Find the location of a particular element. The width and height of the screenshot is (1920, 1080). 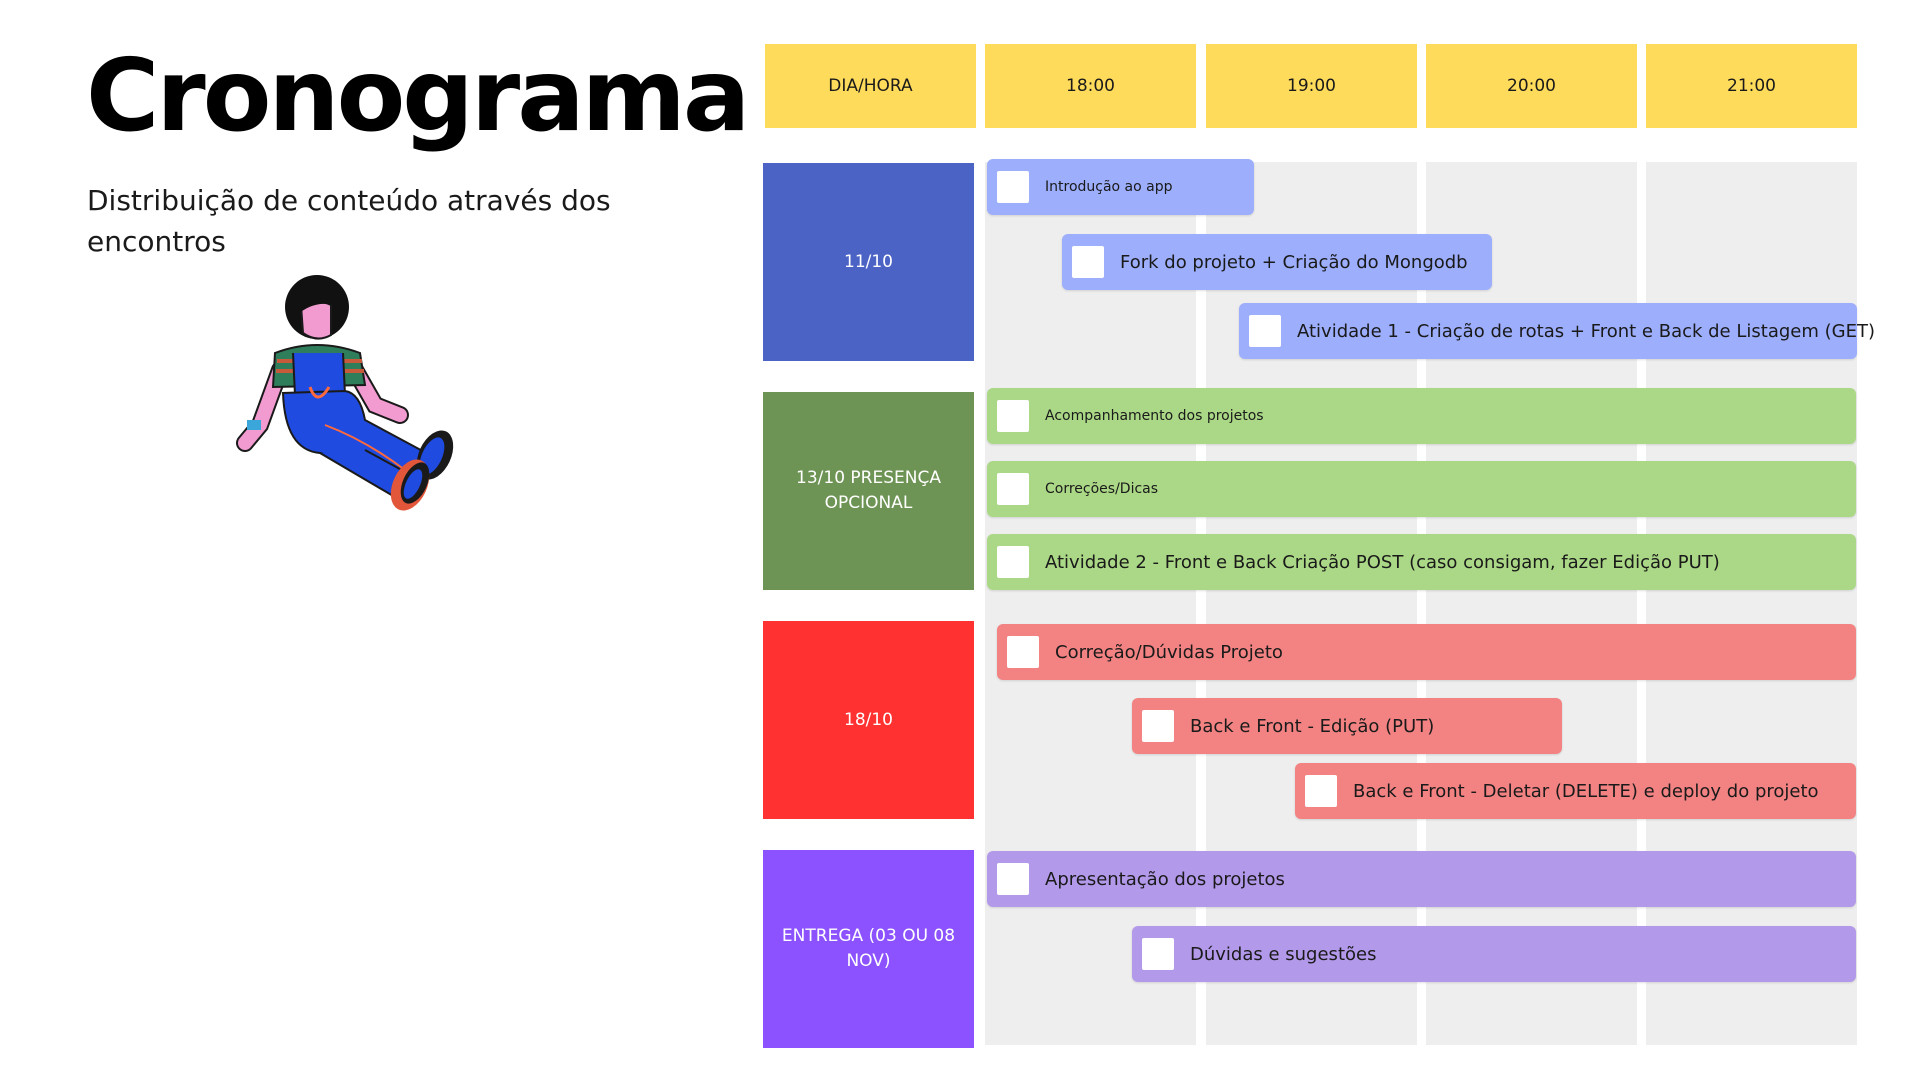

task-label: Correções/Dicas is located at coordinates (1102, 489).